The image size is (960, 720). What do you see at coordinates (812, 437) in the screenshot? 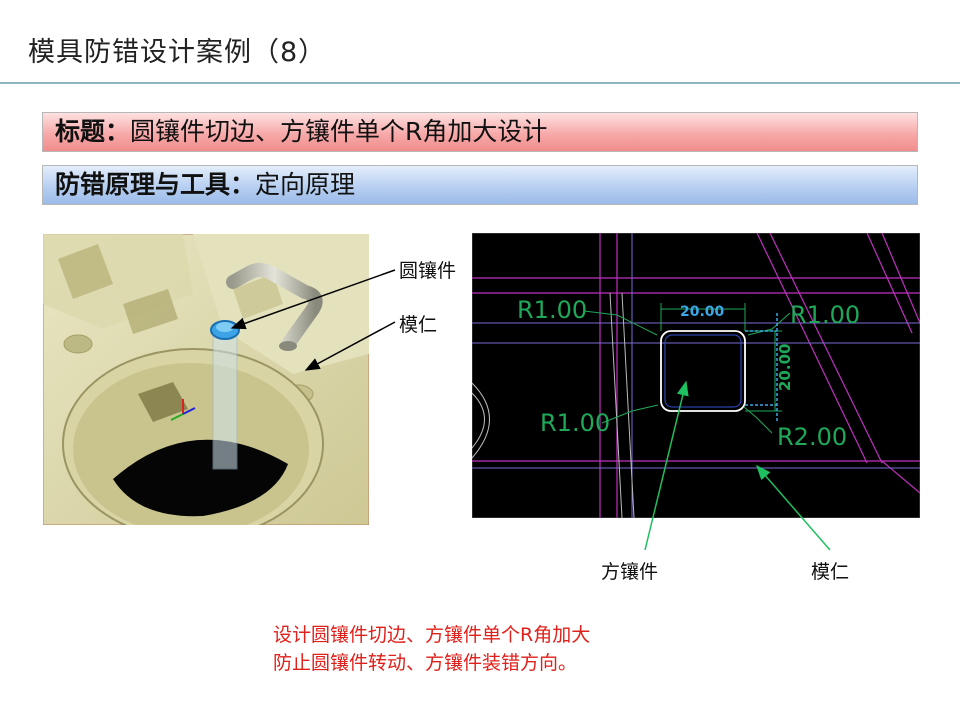
I see `cad-dim-r-bottom-right: R2.00` at bounding box center [812, 437].